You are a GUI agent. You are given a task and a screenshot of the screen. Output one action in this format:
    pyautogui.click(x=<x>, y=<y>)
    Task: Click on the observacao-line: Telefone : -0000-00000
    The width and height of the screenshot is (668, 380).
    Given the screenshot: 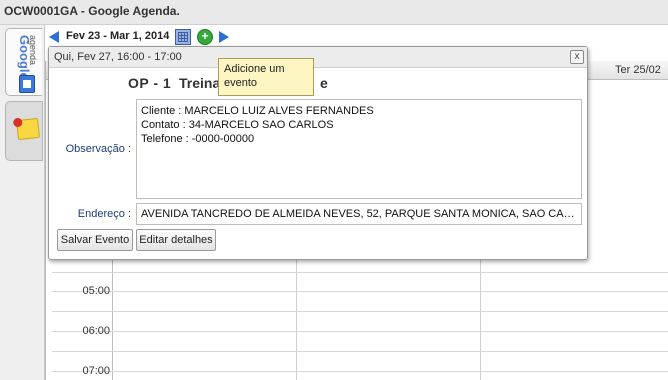 What is the action you would take?
    pyautogui.click(x=198, y=139)
    